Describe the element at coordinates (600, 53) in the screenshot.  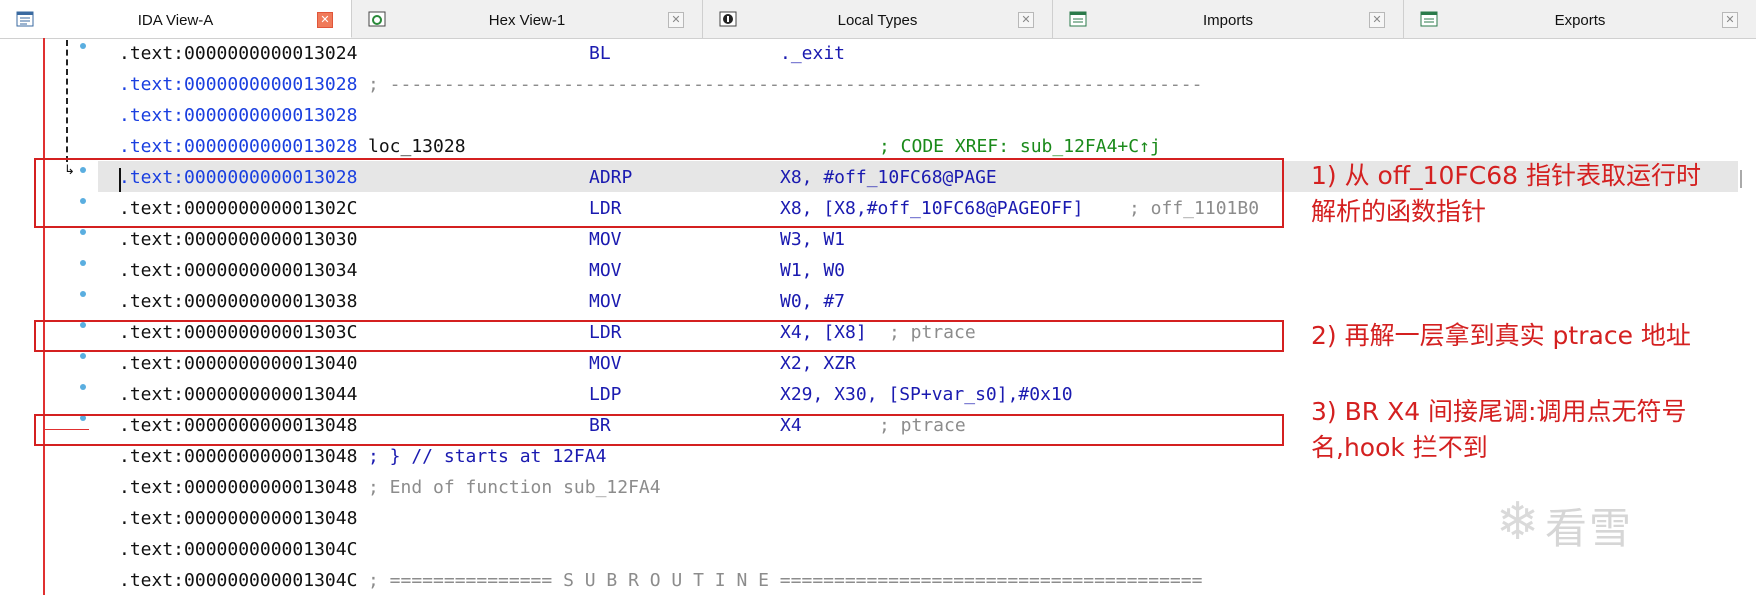
I see `mnemonic: BL` at that location.